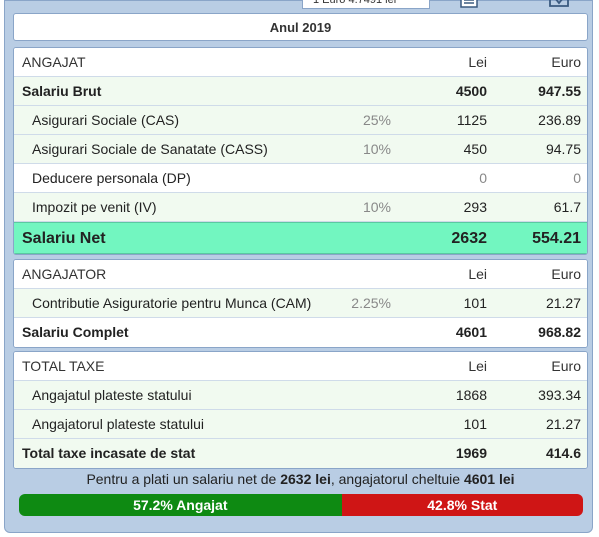  Describe the element at coordinates (63, 366) in the screenshot. I see `section-title: TOTAL TAXE` at that location.